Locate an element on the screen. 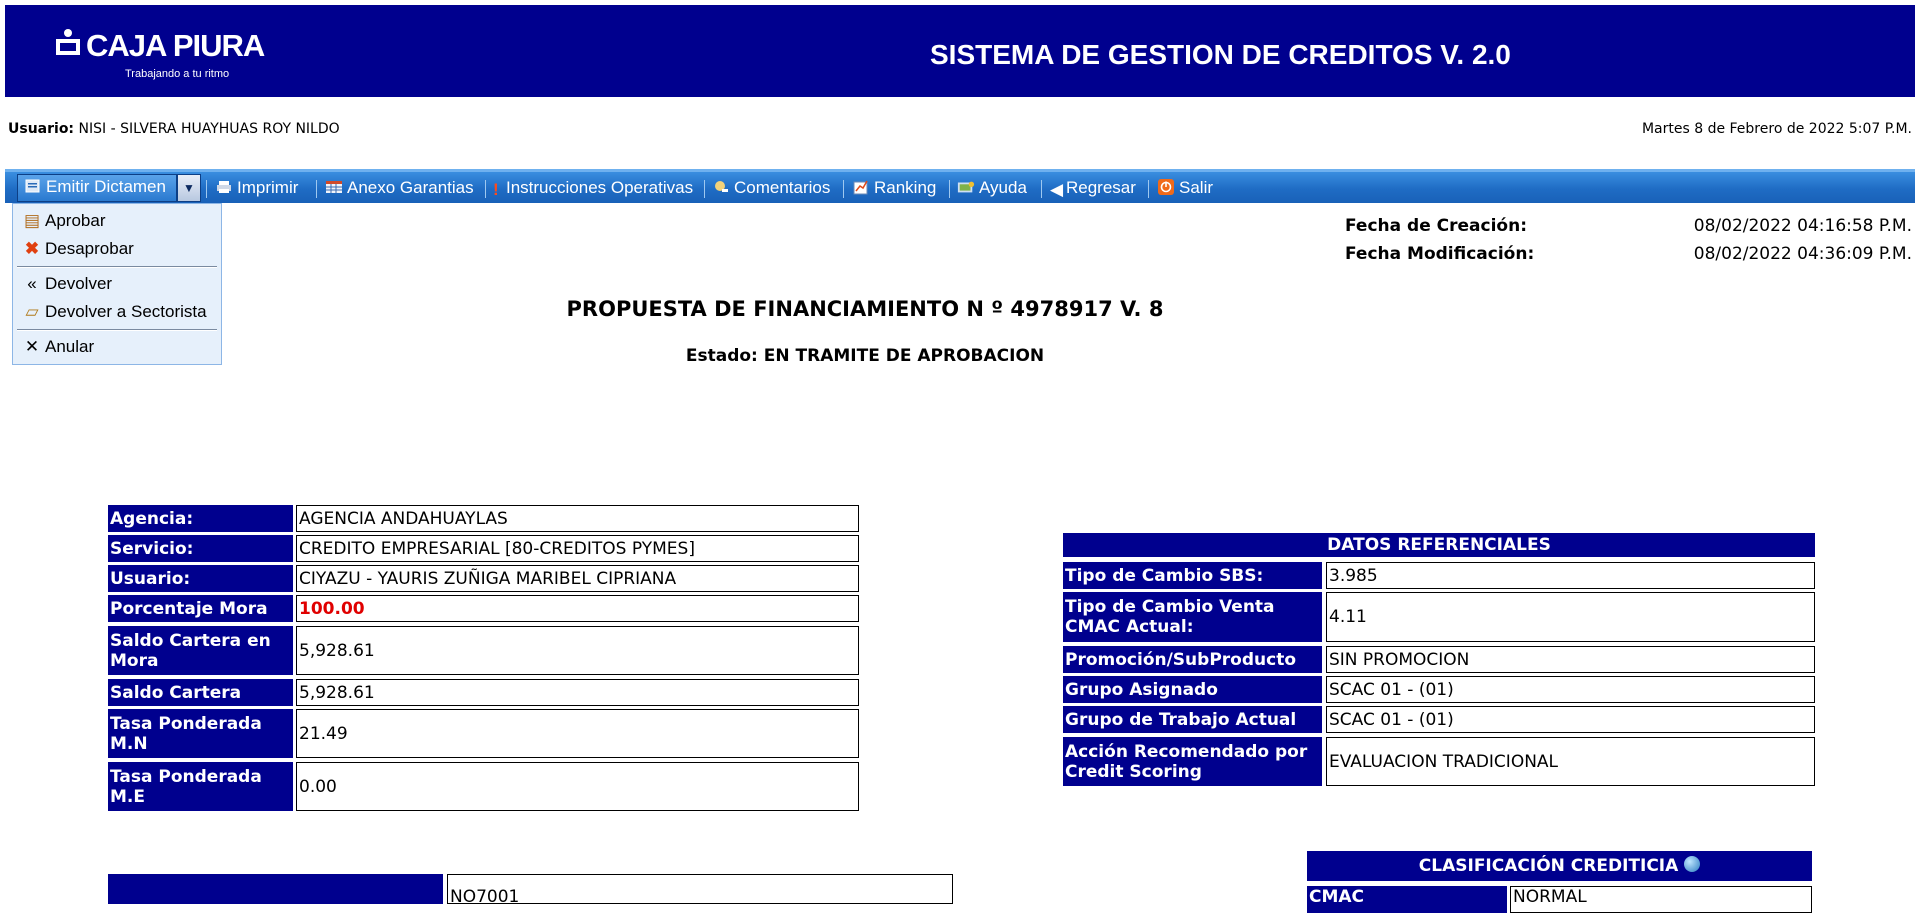 The image size is (1920, 913). document-icon is located at coordinates (32, 186).